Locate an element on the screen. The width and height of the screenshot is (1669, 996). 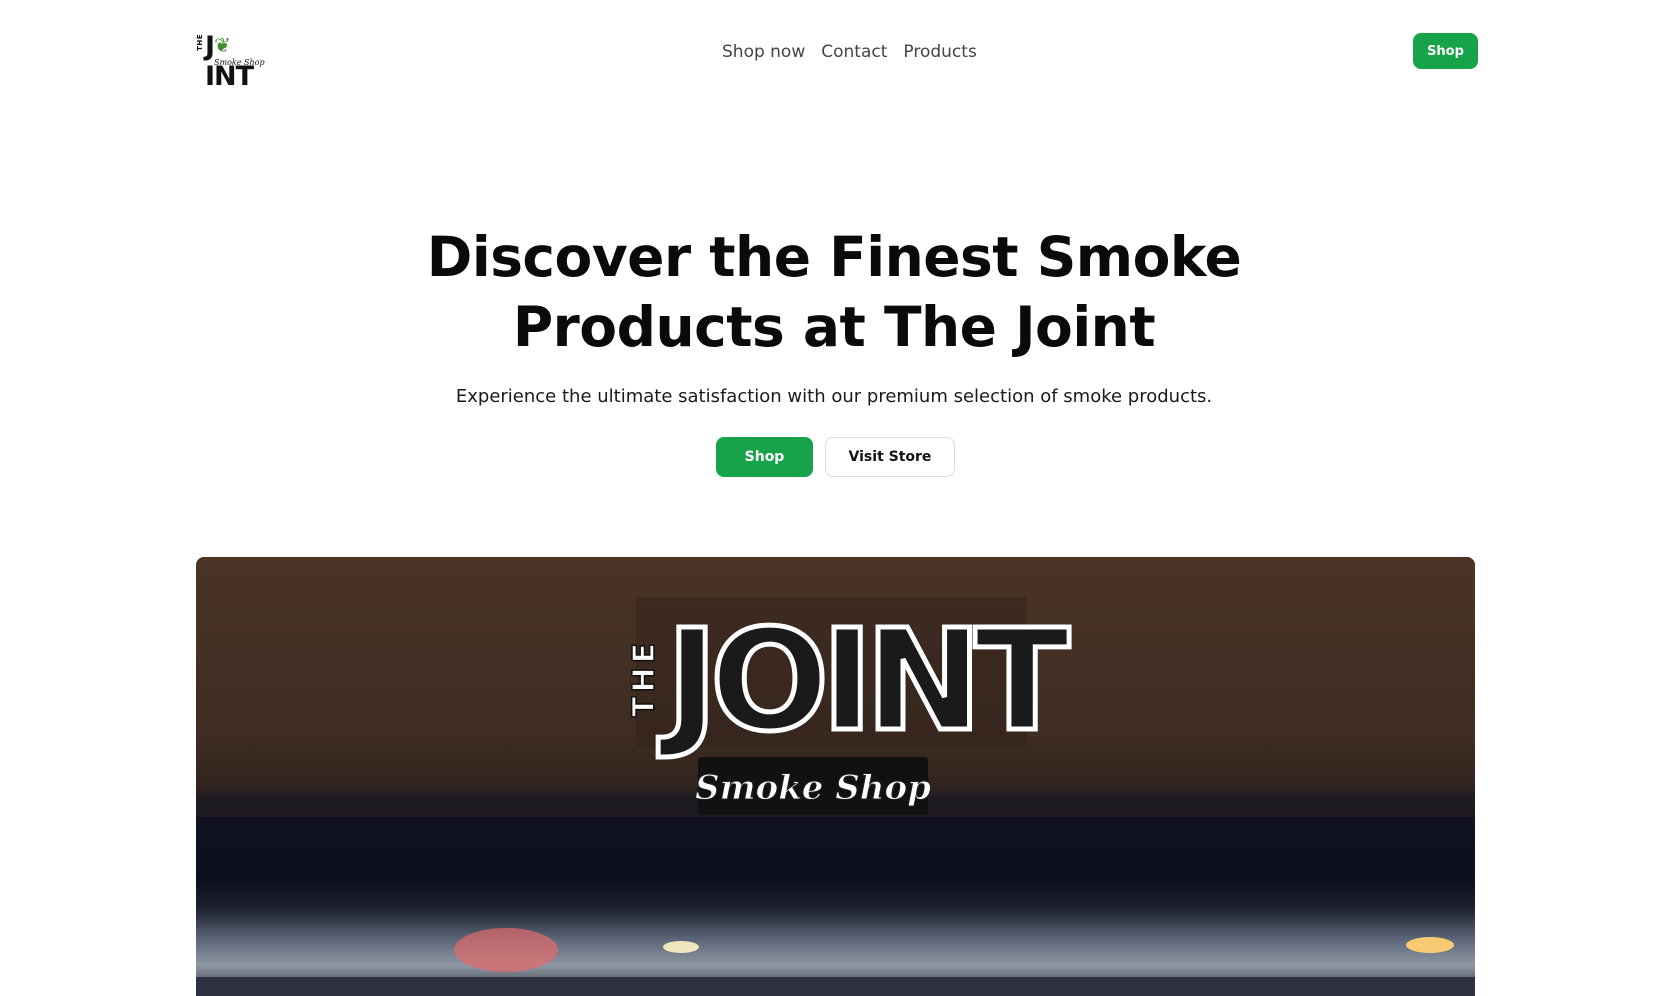
nav-shop-now: Shop now is located at coordinates (763, 52).